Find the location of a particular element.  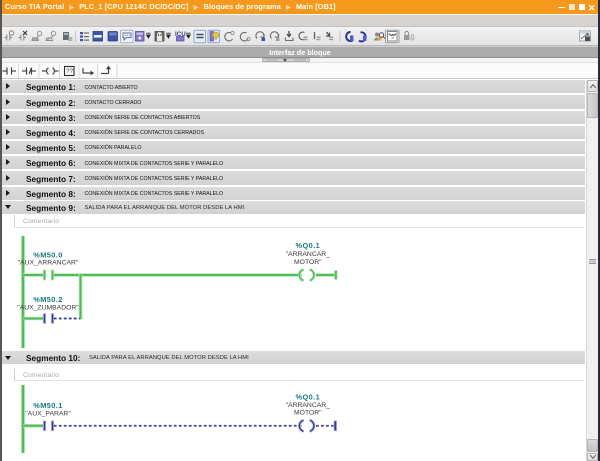

svg-text: "AUX_ARRANCAR" is located at coordinates (48, 263).